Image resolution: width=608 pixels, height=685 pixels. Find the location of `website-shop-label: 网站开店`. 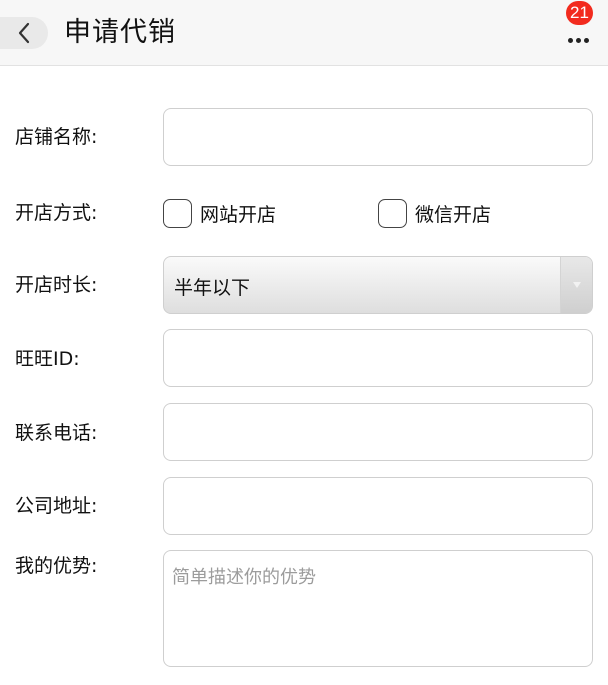

website-shop-label: 网站开店 is located at coordinates (238, 214).